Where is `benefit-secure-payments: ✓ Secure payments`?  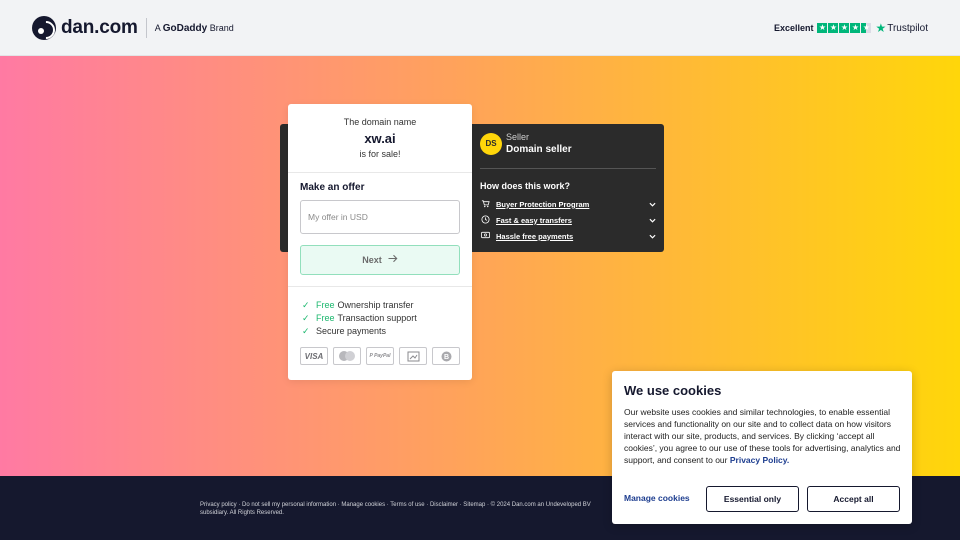
benefit-secure-payments: ✓ Secure payments is located at coordinates (344, 331).